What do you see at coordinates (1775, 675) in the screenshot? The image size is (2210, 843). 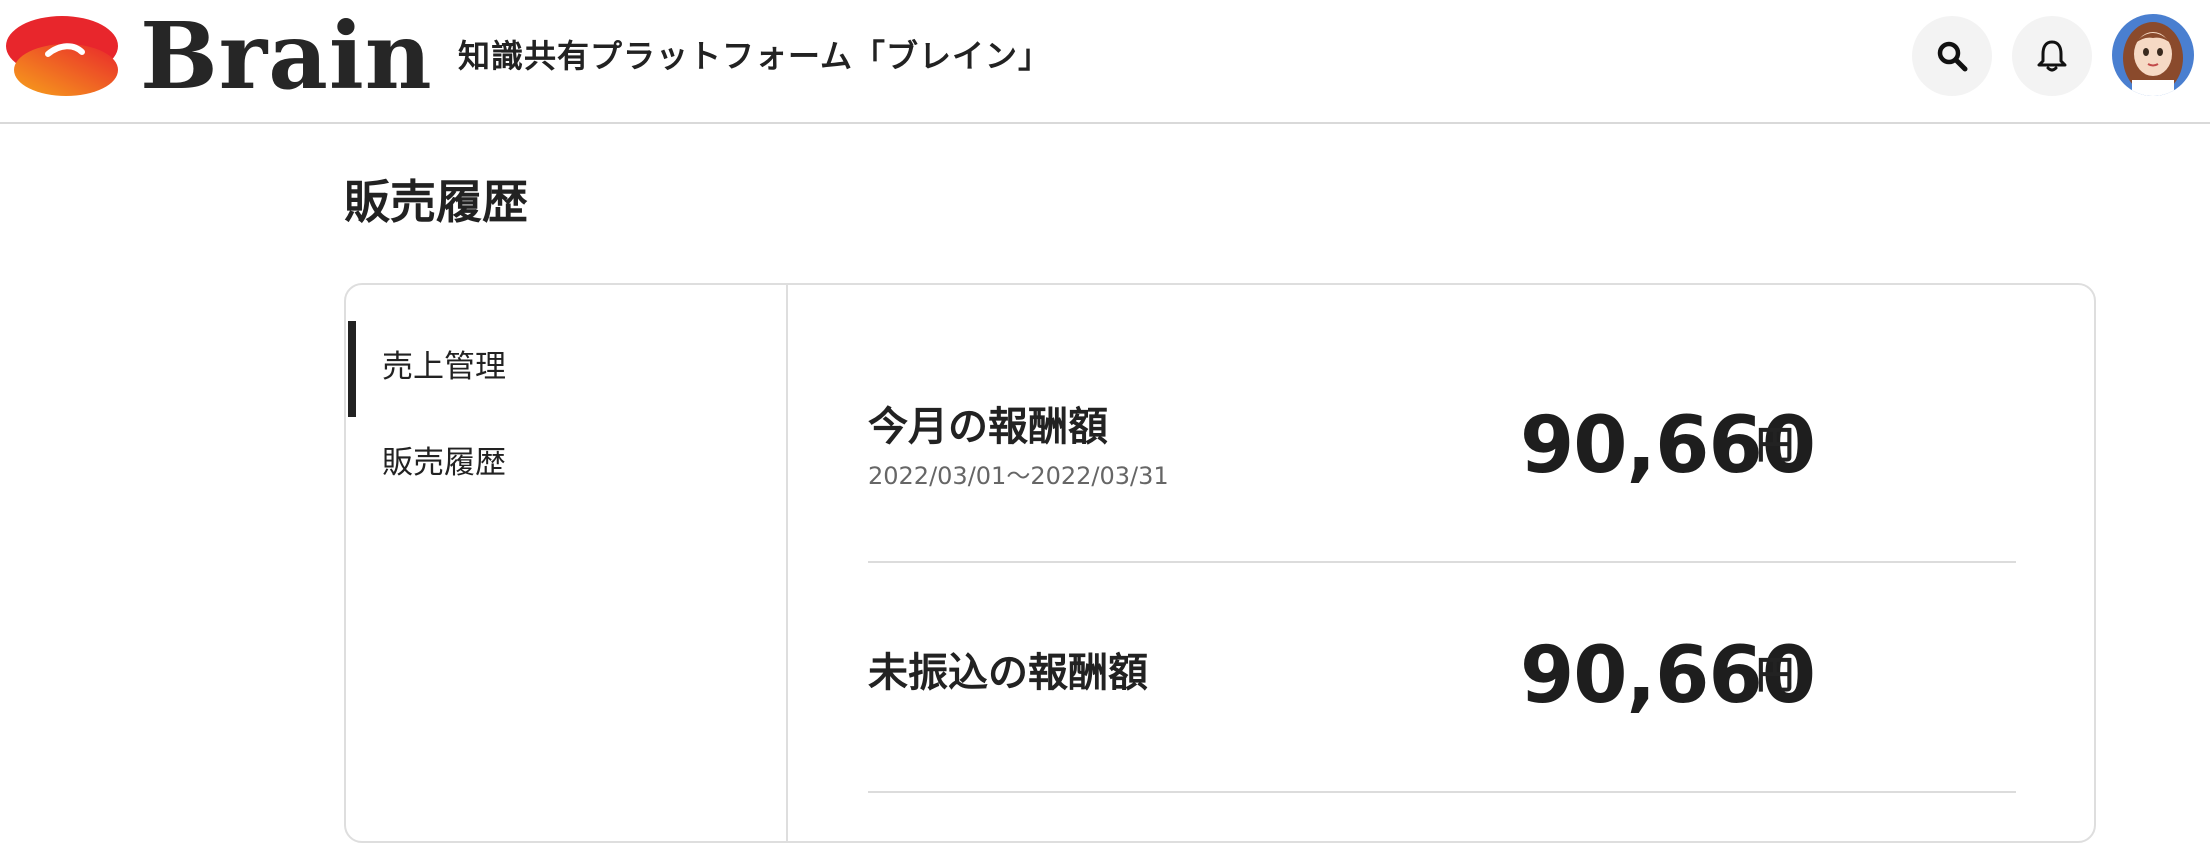 I see `untransferred-reward-unit: 円` at bounding box center [1775, 675].